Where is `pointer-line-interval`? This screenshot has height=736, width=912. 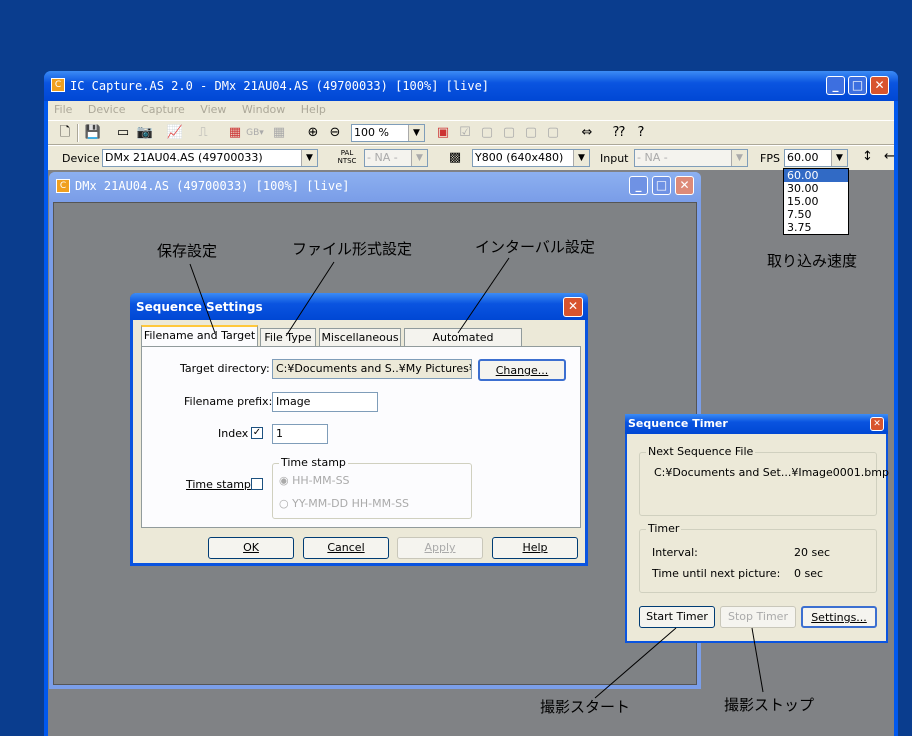 pointer-line-interval is located at coordinates (483, 295).